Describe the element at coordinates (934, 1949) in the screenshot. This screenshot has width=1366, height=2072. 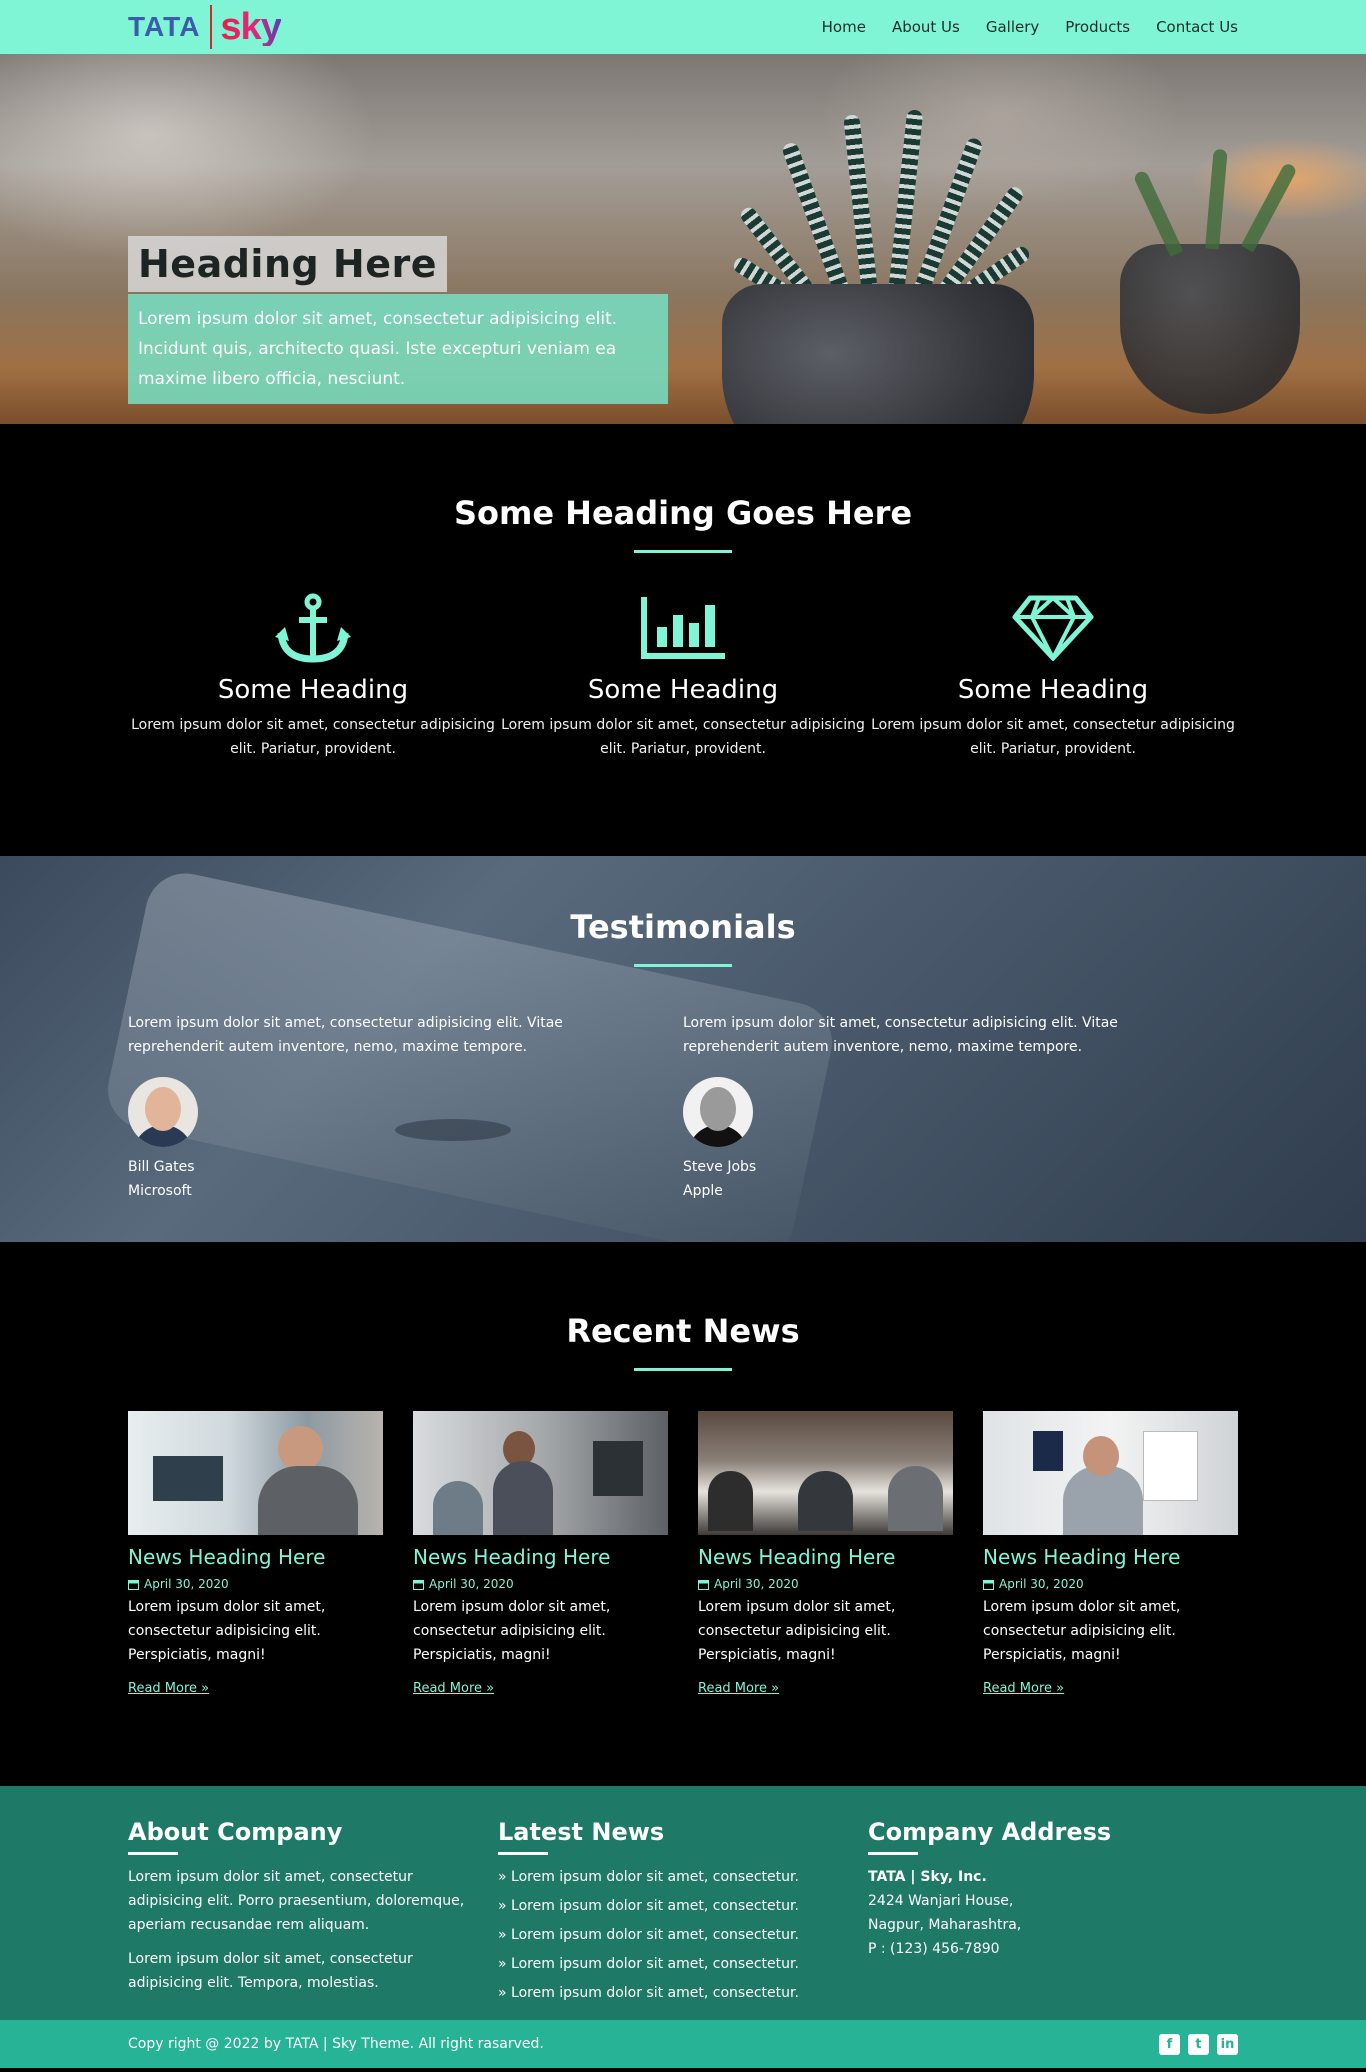
I see `phone-number: P : (123) 456-7890` at that location.